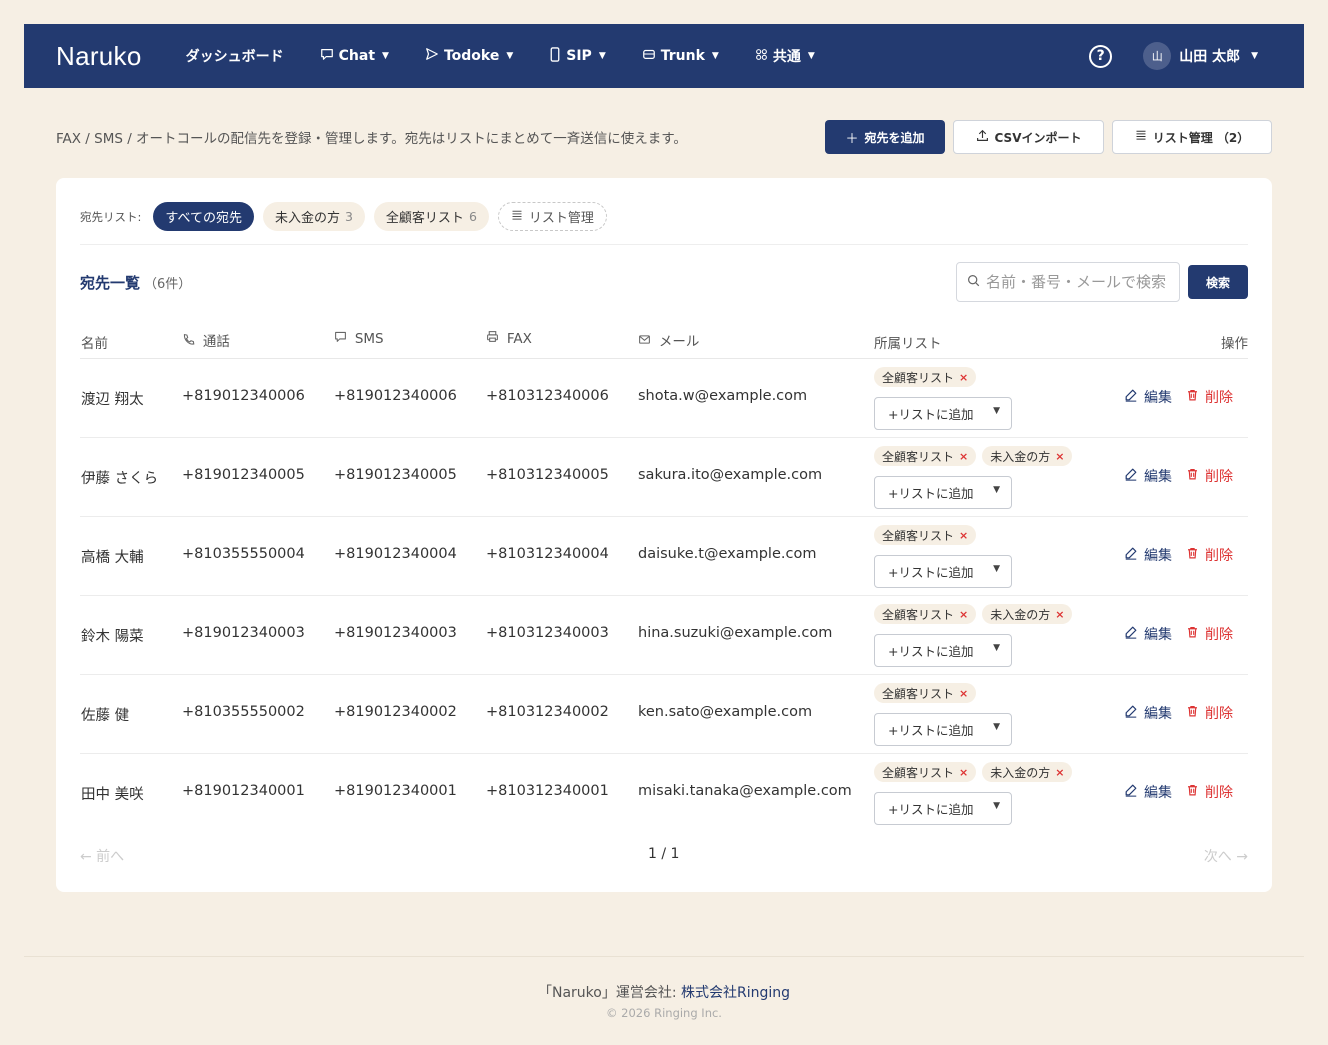  I want to click on search-button: 検索, so click(1218, 282).